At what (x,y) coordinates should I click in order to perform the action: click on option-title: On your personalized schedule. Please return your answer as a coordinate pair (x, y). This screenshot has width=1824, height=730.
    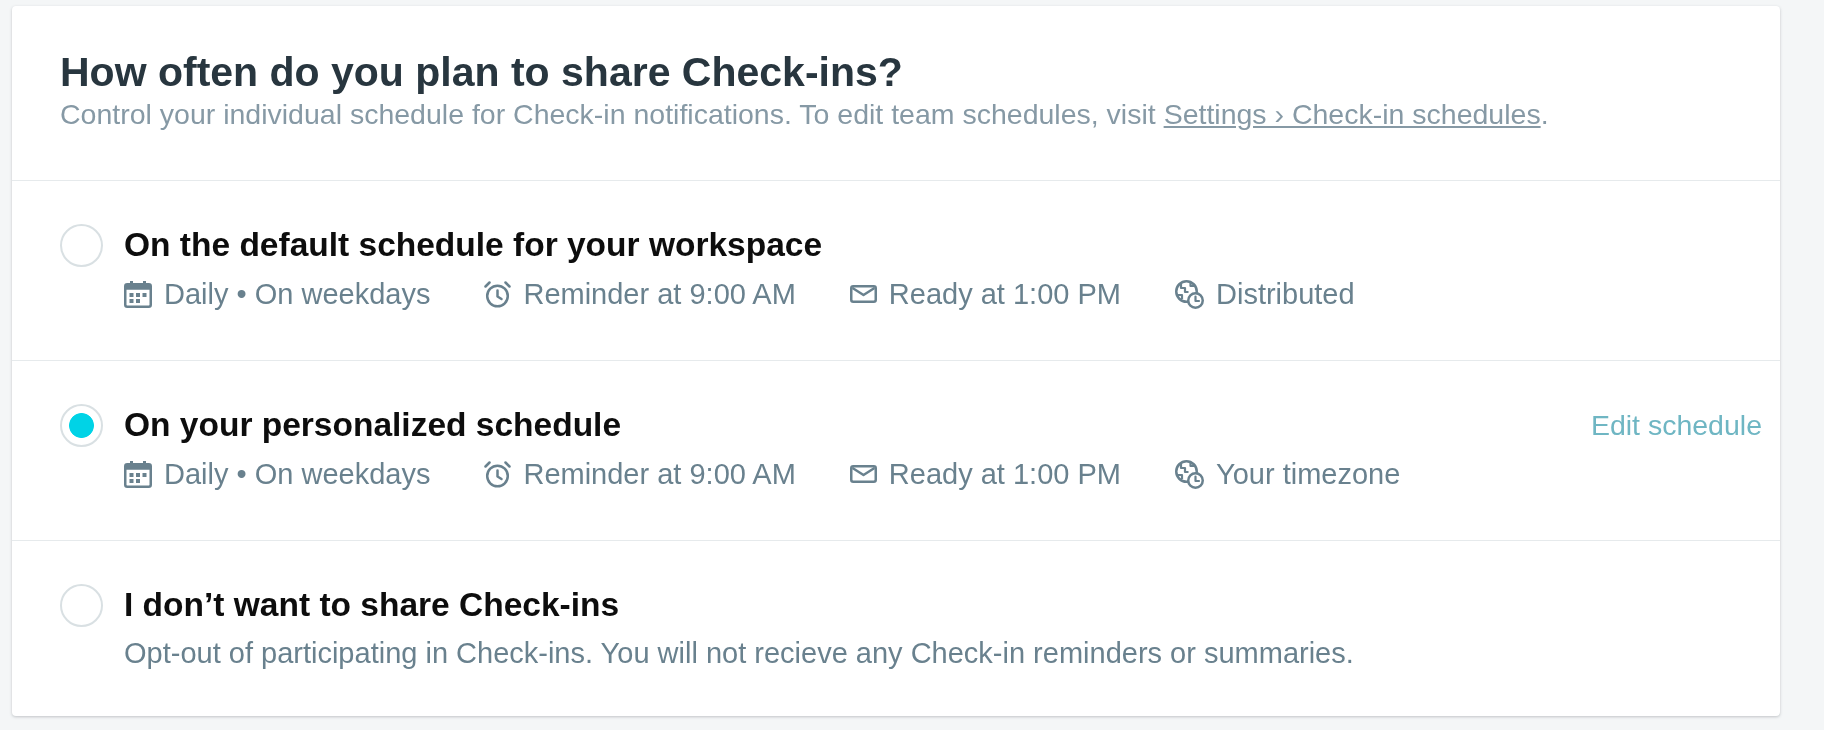
    Looking at the image, I should click on (373, 425).